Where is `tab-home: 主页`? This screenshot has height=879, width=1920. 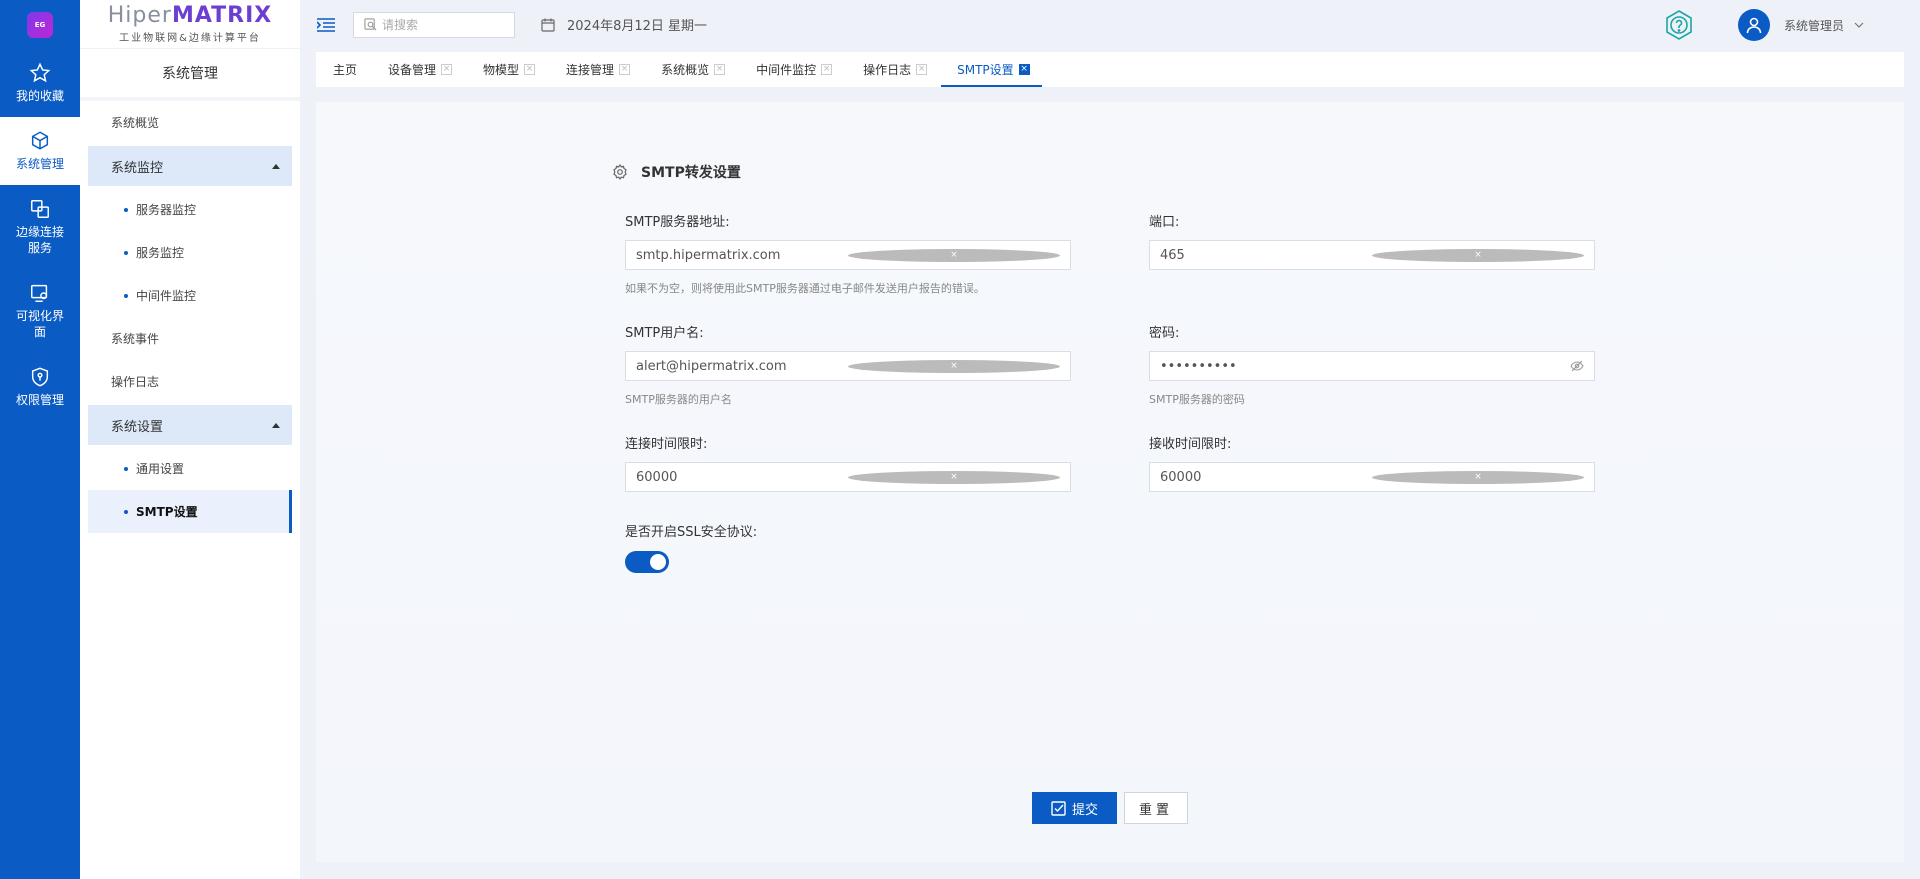
tab-home: 主页 is located at coordinates (336, 69).